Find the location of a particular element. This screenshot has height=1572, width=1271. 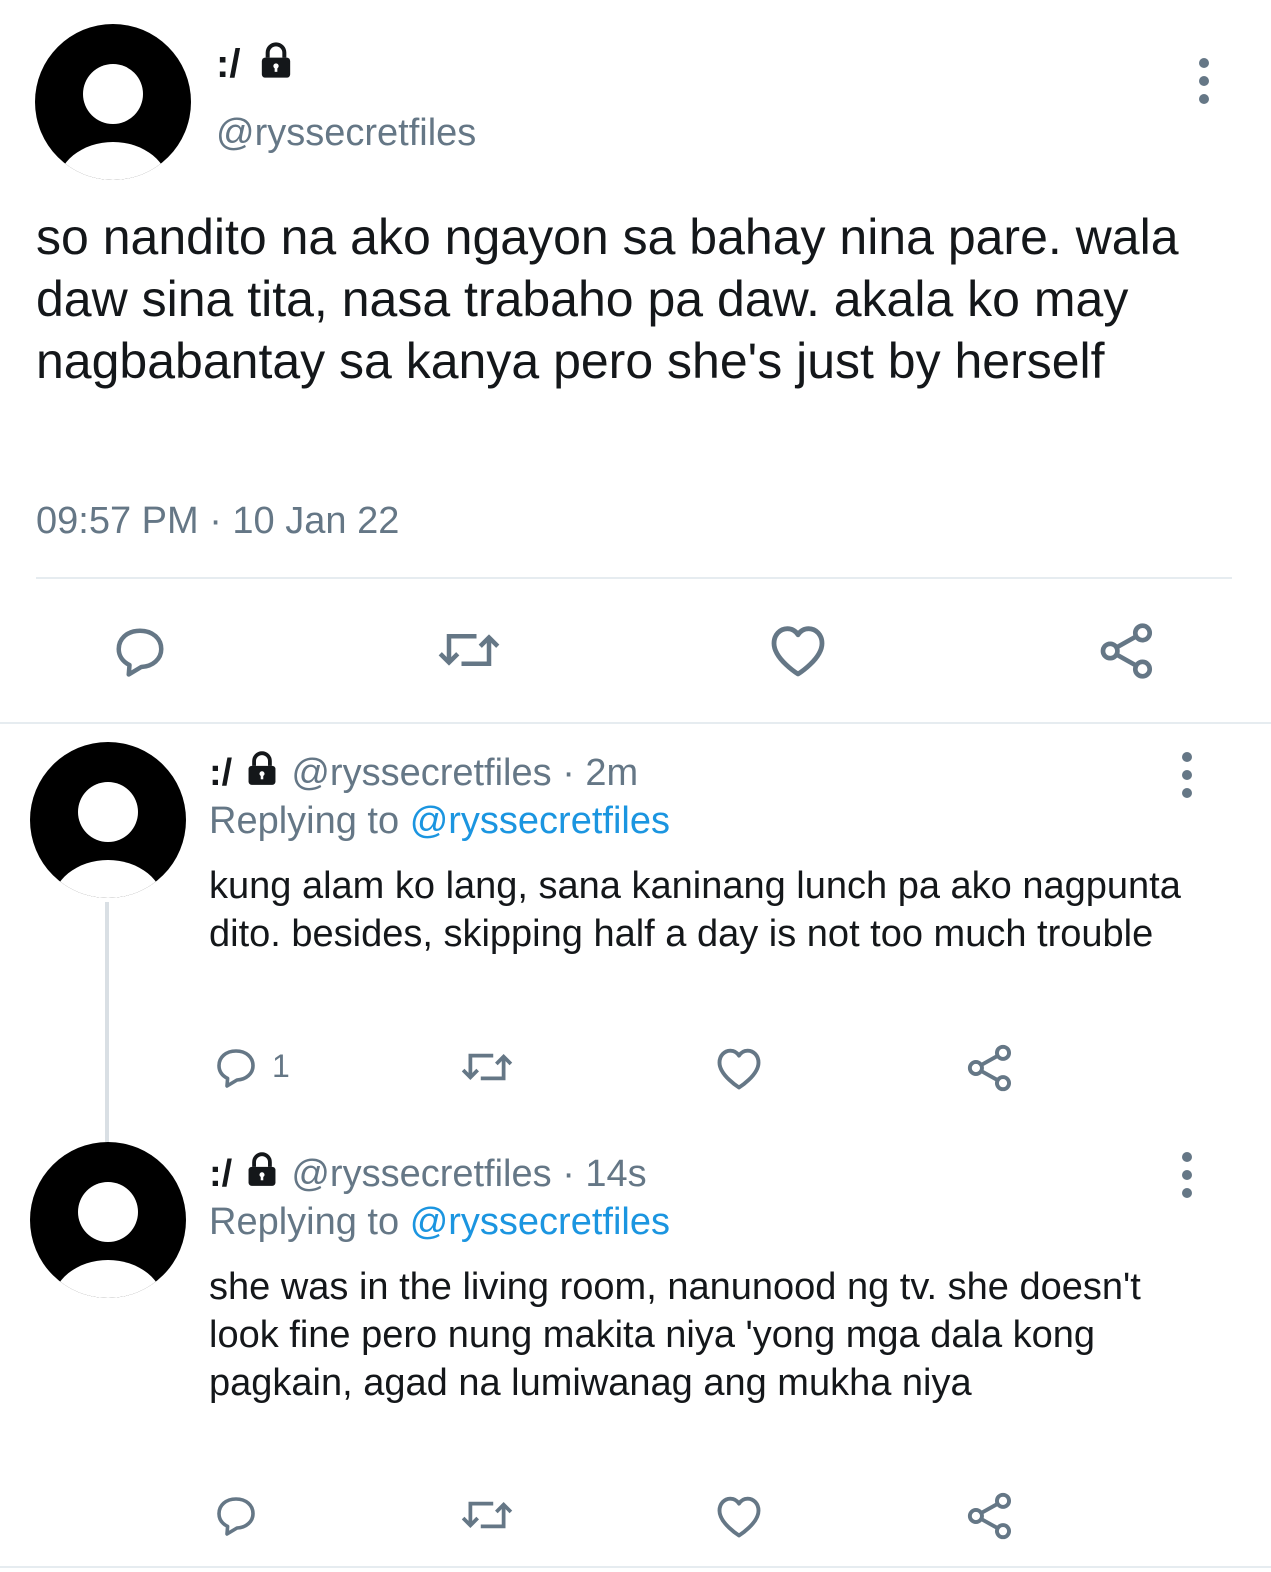

bottom-divider is located at coordinates (635, 1567).